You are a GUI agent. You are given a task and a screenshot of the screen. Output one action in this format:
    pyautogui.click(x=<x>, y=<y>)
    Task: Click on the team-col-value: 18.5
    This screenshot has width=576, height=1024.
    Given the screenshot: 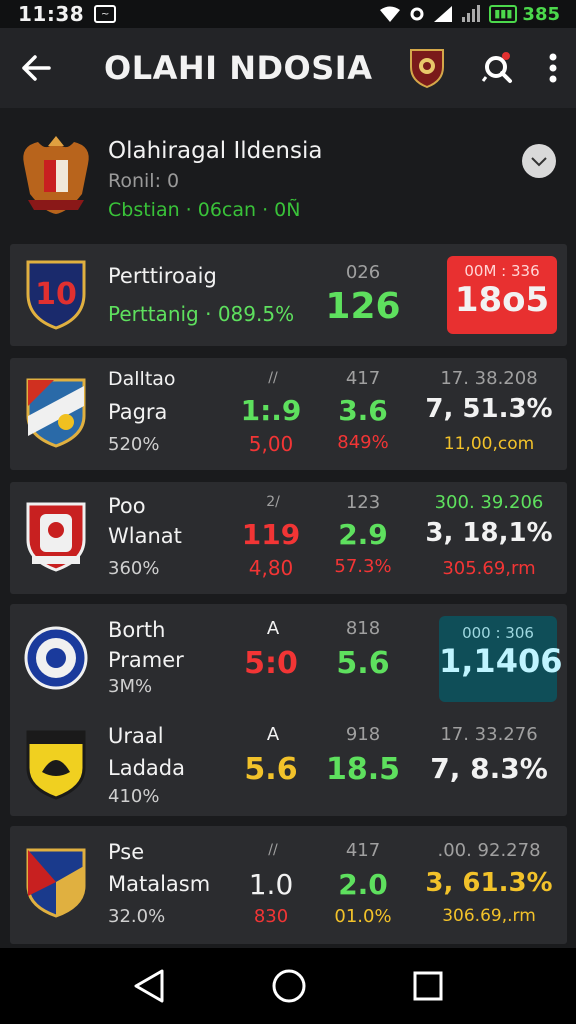 What is the action you would take?
    pyautogui.click(x=363, y=769)
    